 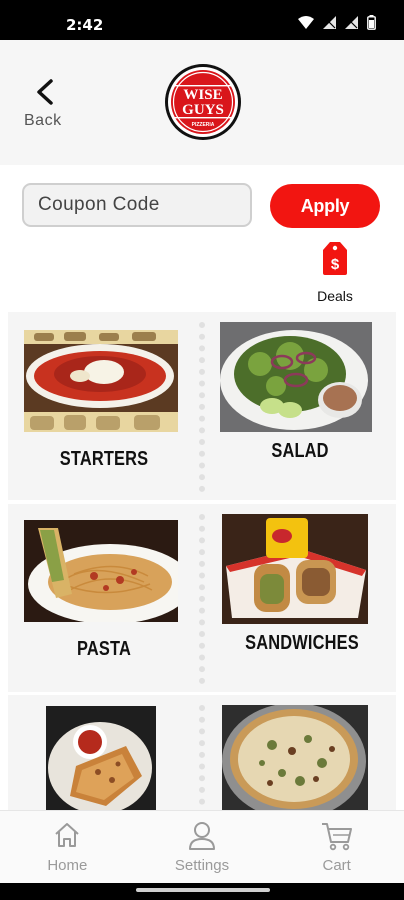 I want to click on category-label: SALAD, so click(x=300, y=451).